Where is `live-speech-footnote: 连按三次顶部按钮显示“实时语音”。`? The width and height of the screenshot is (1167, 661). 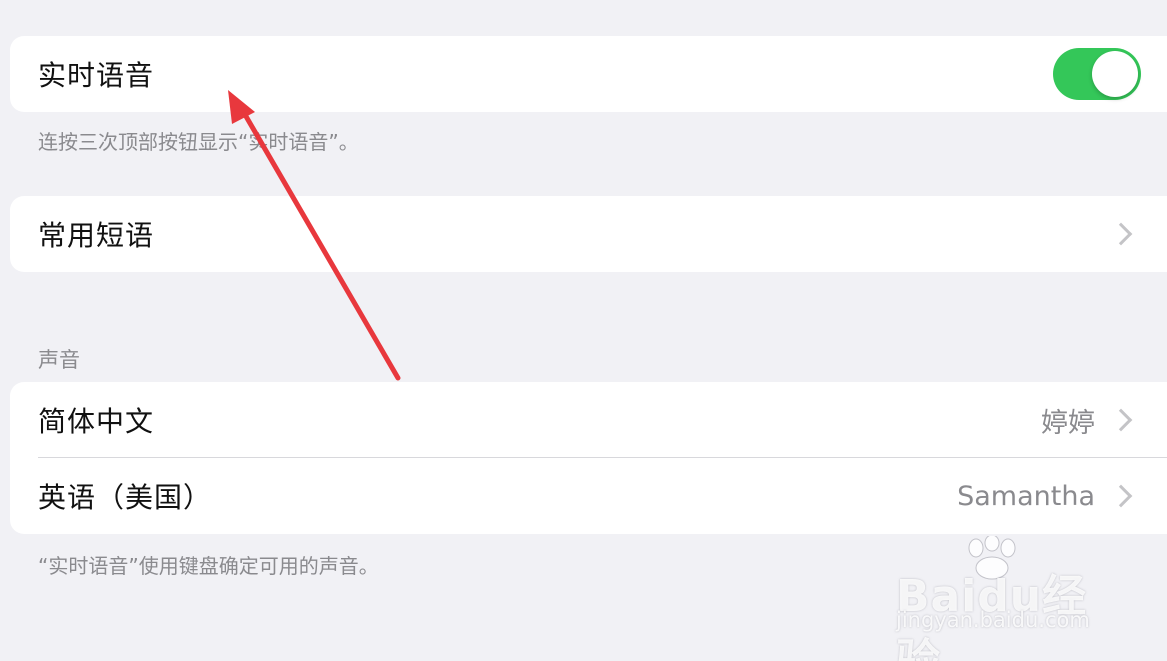
live-speech-footnote: 连按三次顶部按钮显示“实时语音”。 is located at coordinates (198, 142).